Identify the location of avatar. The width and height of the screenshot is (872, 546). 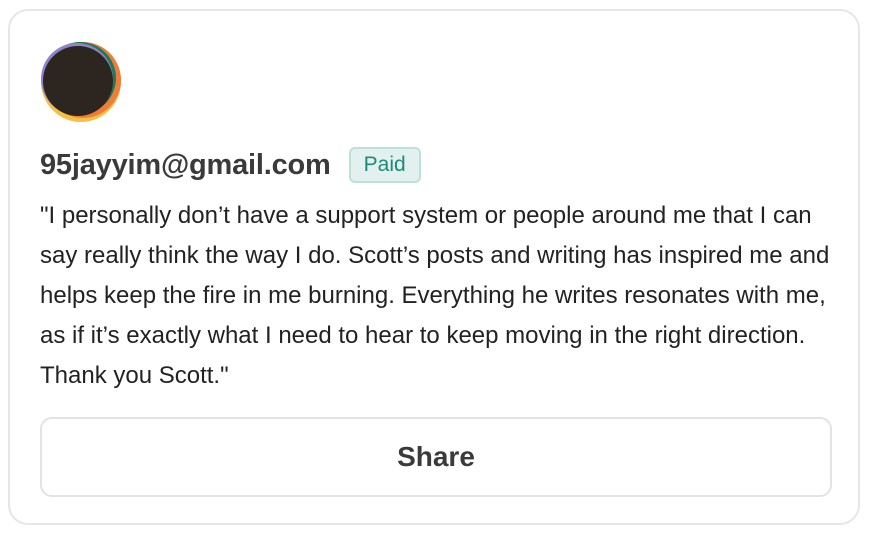
(81, 82).